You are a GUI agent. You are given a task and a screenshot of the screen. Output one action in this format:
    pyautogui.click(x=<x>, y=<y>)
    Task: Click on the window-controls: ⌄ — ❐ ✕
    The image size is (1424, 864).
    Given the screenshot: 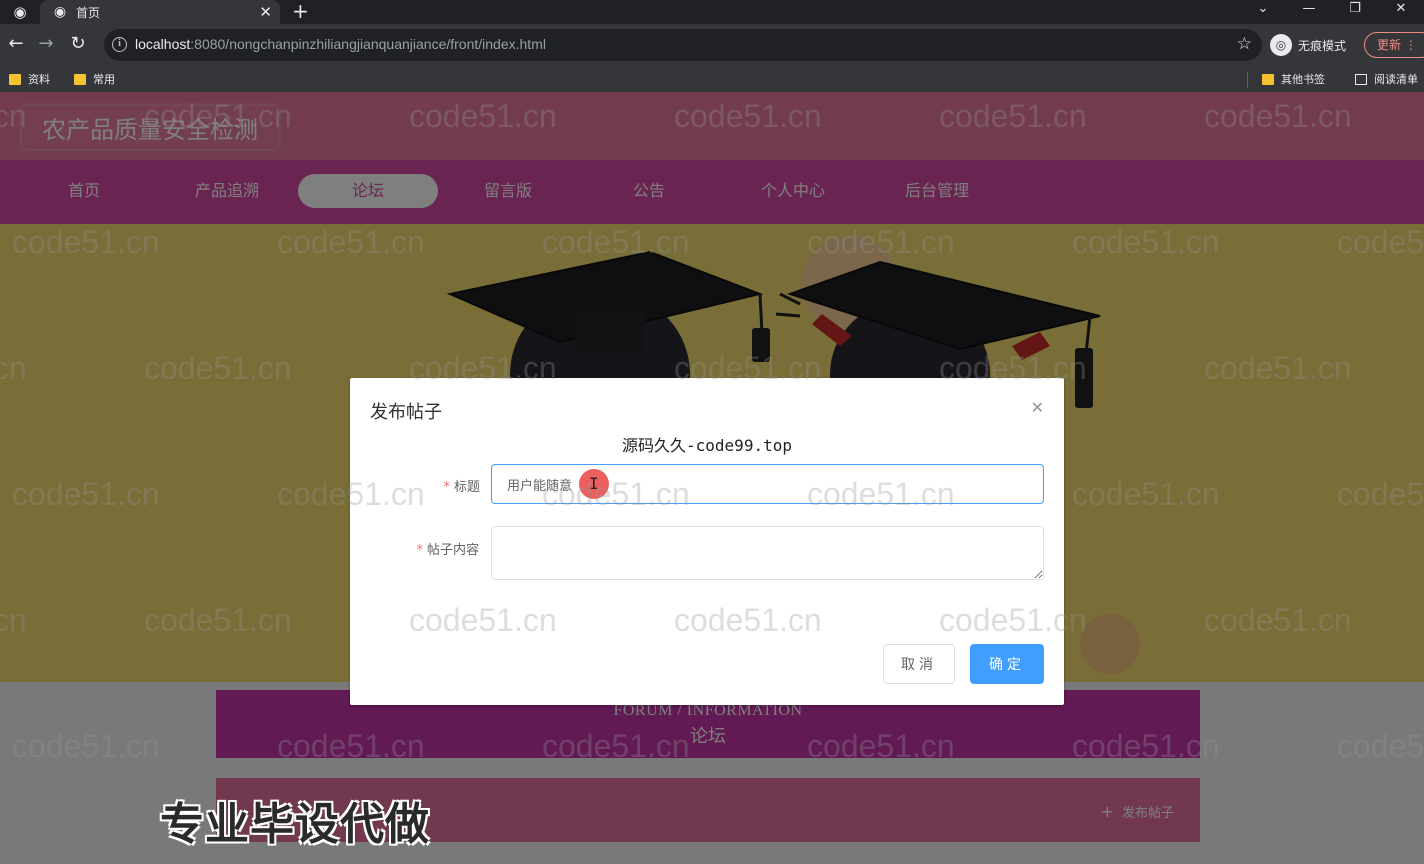 What is the action you would take?
    pyautogui.click(x=1332, y=12)
    